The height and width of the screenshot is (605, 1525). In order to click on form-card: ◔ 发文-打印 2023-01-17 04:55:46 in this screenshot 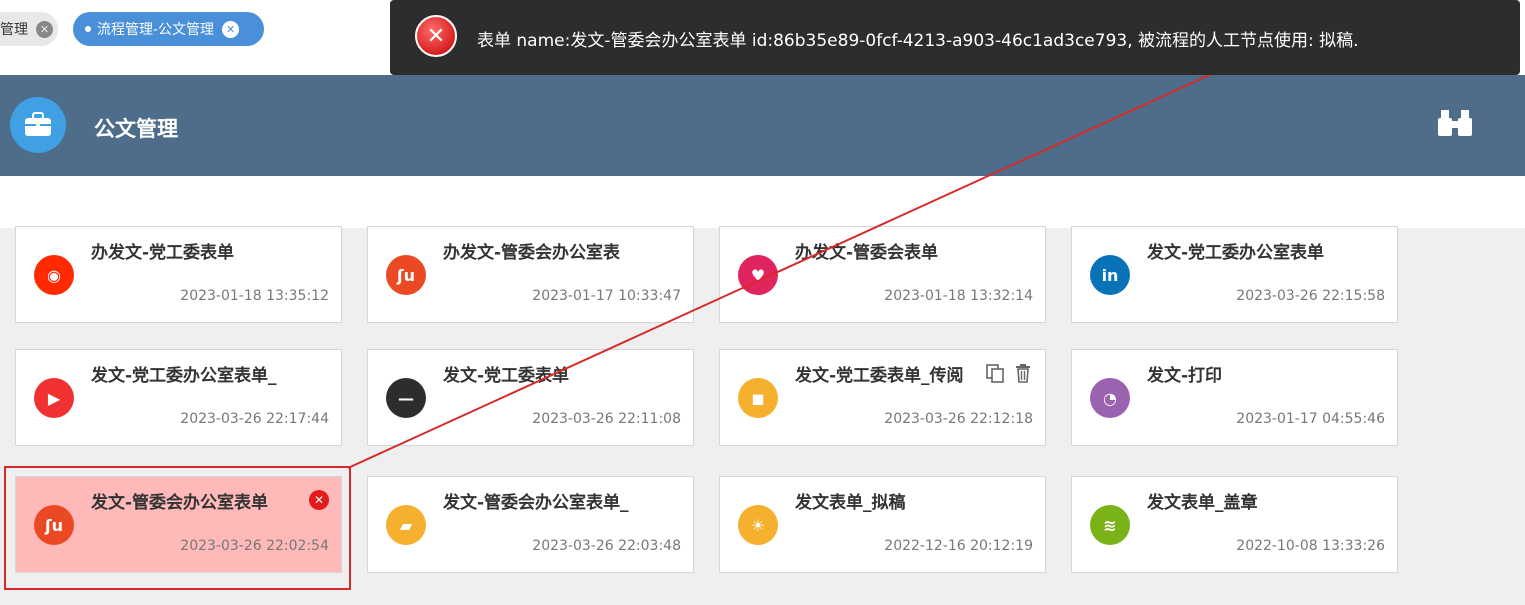, I will do `click(1234, 397)`.